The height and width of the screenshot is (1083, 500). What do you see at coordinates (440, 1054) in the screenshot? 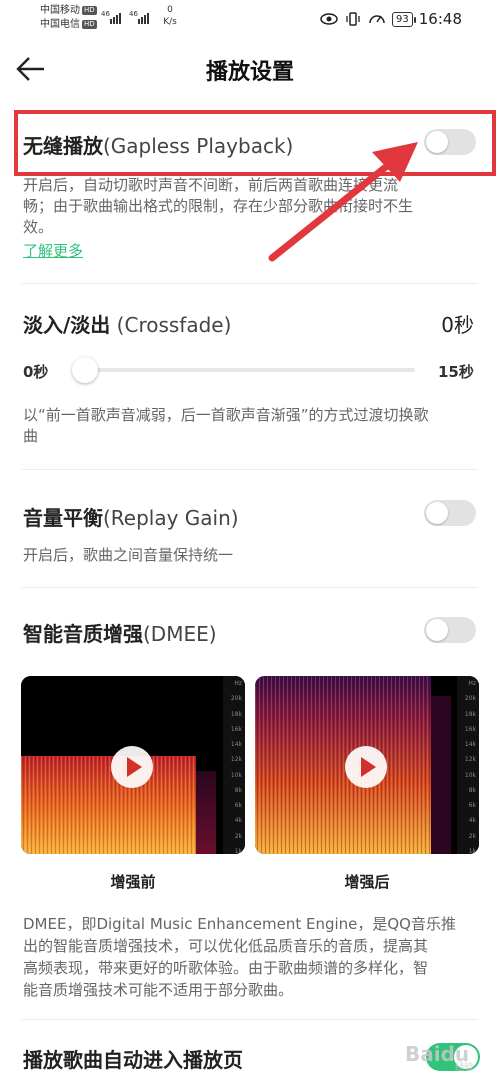
I see `baidu-watermark-logo: Baidu 经验` at bounding box center [440, 1054].